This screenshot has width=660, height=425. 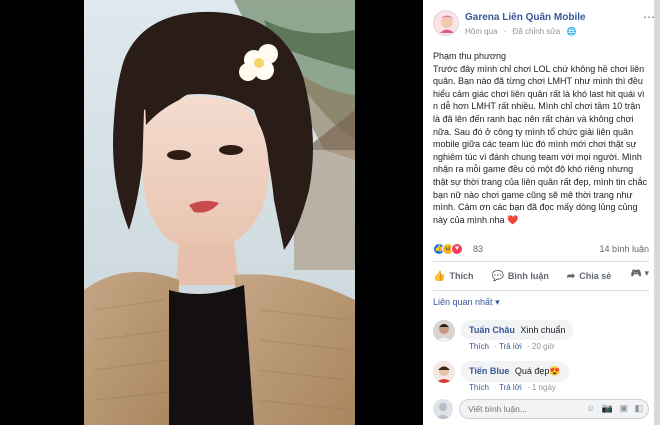 I want to click on view-as-selector: 🎮 ▾, so click(x=640, y=273).